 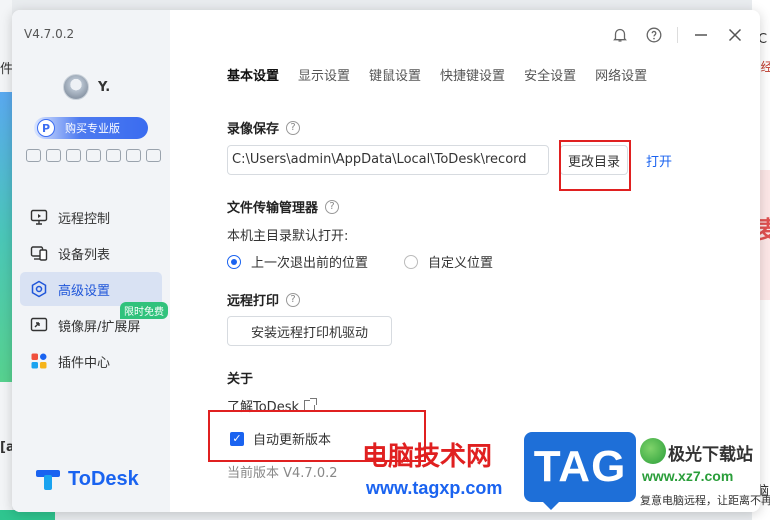 I want to click on sidebar-item-advanced-settings: 高级设置, so click(x=91, y=289).